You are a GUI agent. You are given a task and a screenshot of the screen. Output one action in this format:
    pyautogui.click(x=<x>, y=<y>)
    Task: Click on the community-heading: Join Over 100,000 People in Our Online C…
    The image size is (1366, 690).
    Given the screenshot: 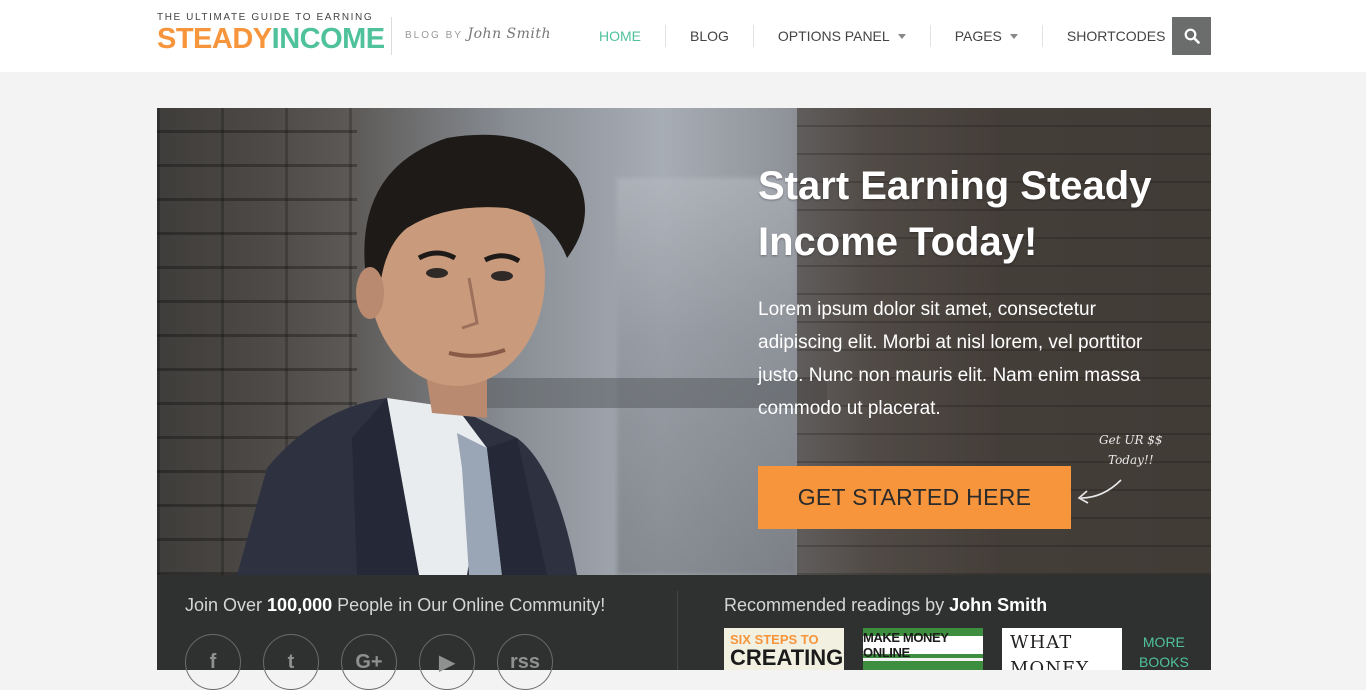 What is the action you would take?
    pyautogui.click(x=395, y=605)
    